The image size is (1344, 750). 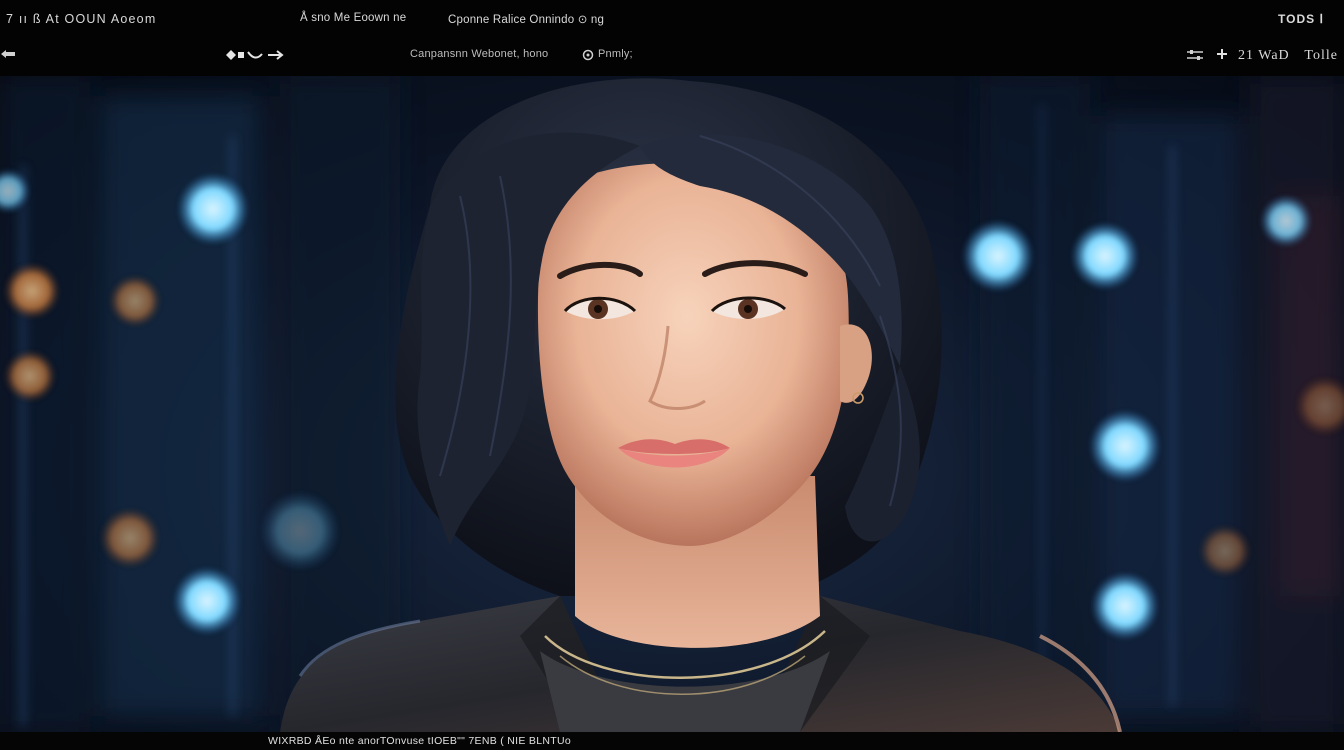 I want to click on arrow-left-icon, so click(x=8, y=55).